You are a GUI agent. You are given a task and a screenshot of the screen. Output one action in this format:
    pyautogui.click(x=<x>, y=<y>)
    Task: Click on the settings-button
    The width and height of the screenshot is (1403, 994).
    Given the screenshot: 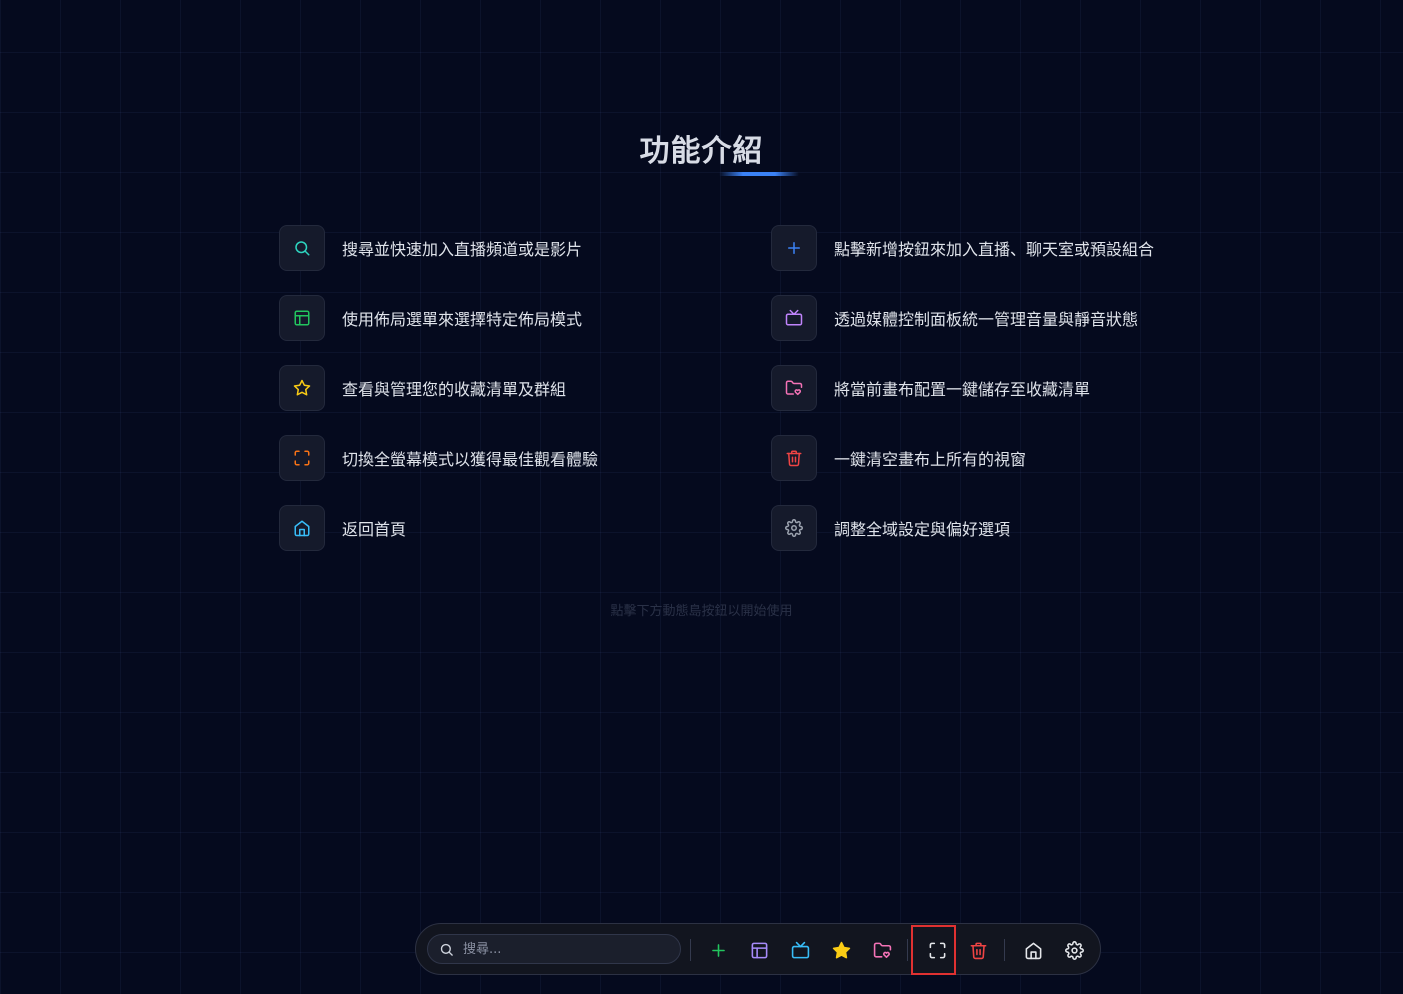 What is the action you would take?
    pyautogui.click(x=1074, y=950)
    